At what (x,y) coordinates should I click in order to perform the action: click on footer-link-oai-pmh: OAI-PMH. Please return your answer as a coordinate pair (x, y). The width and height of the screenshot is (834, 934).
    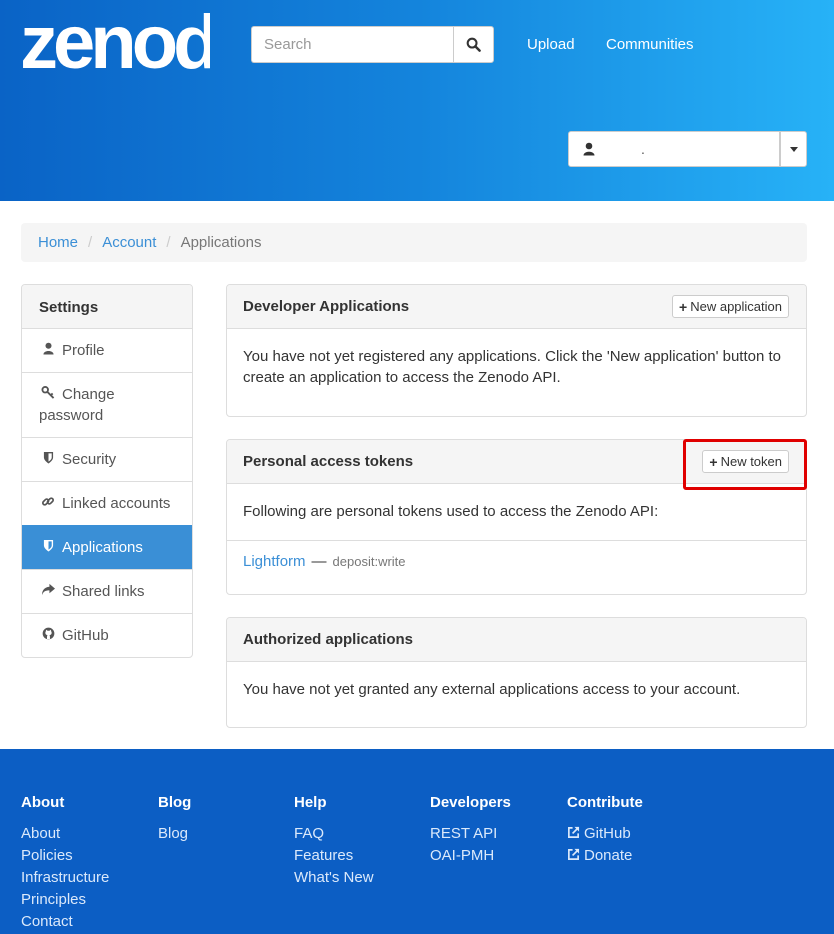
    Looking at the image, I should click on (470, 856).